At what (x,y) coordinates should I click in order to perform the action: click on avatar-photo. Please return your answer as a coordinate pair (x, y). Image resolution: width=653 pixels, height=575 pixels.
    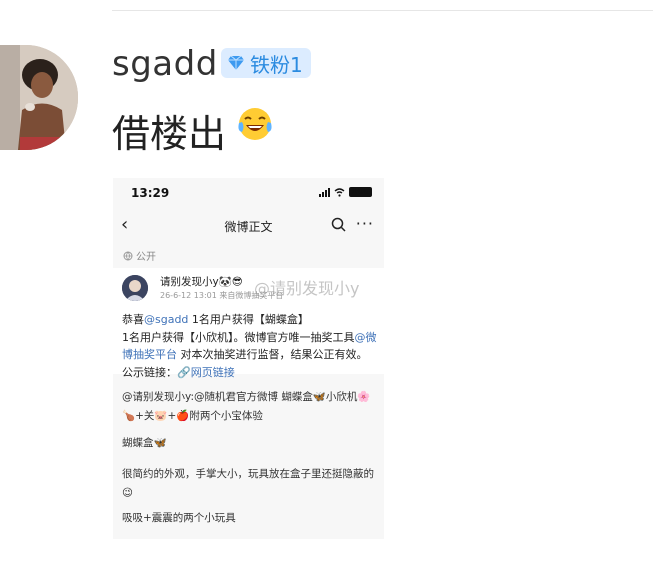
    Looking at the image, I should click on (39, 97).